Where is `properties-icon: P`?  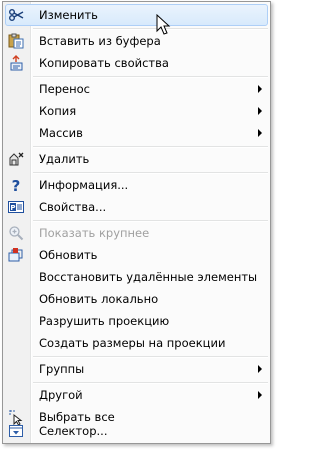 properties-icon: P is located at coordinates (16, 207).